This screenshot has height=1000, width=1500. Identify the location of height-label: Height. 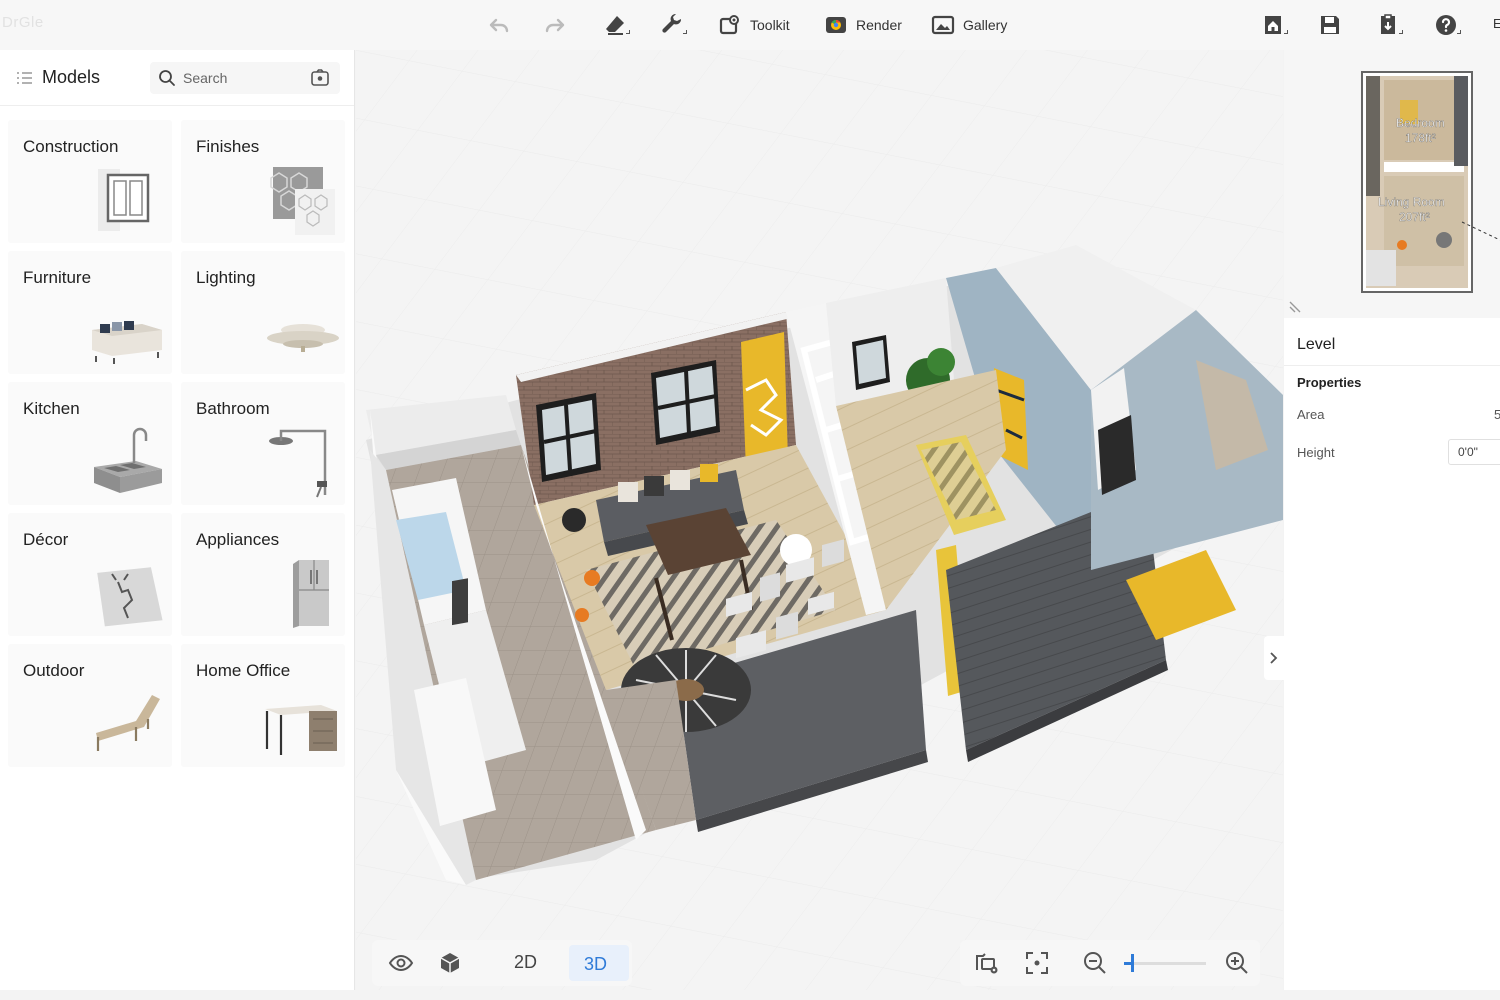
(1316, 452).